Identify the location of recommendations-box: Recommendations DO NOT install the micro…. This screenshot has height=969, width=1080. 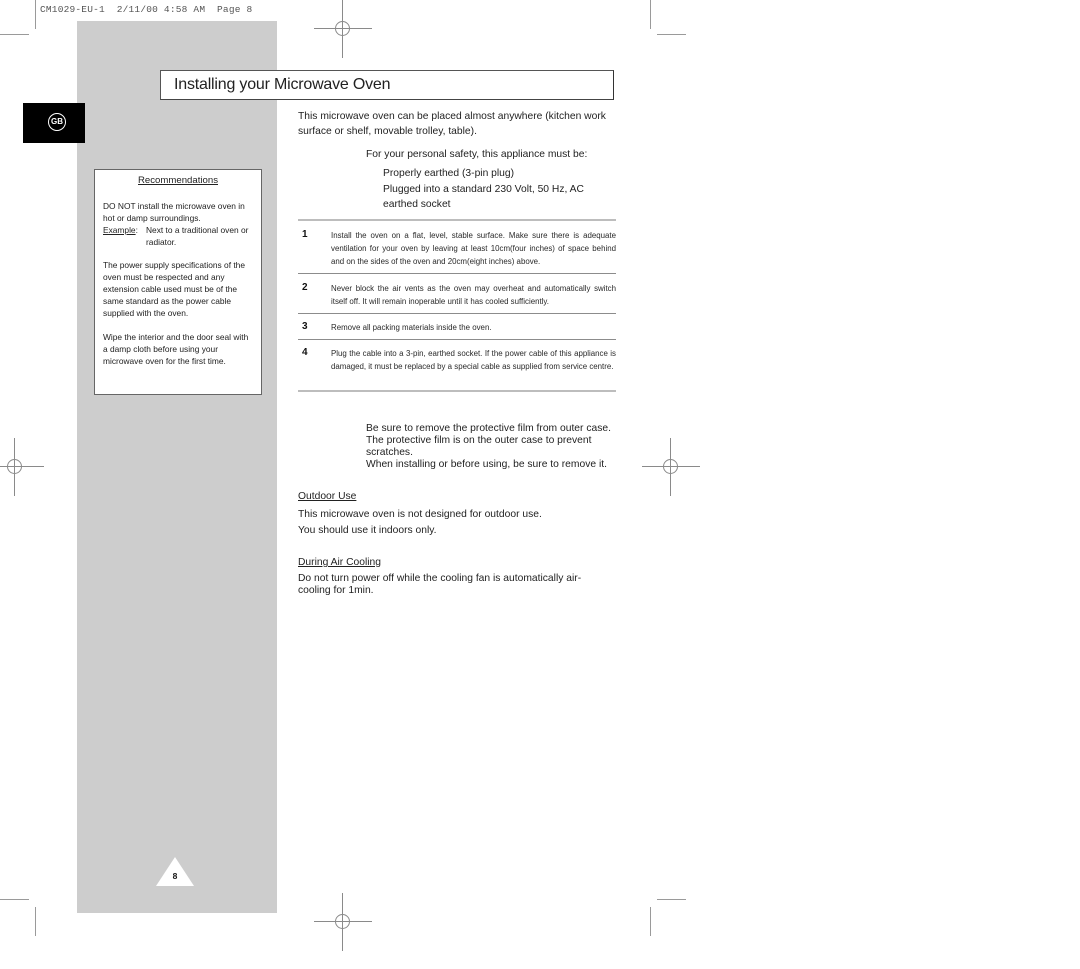
(178, 282).